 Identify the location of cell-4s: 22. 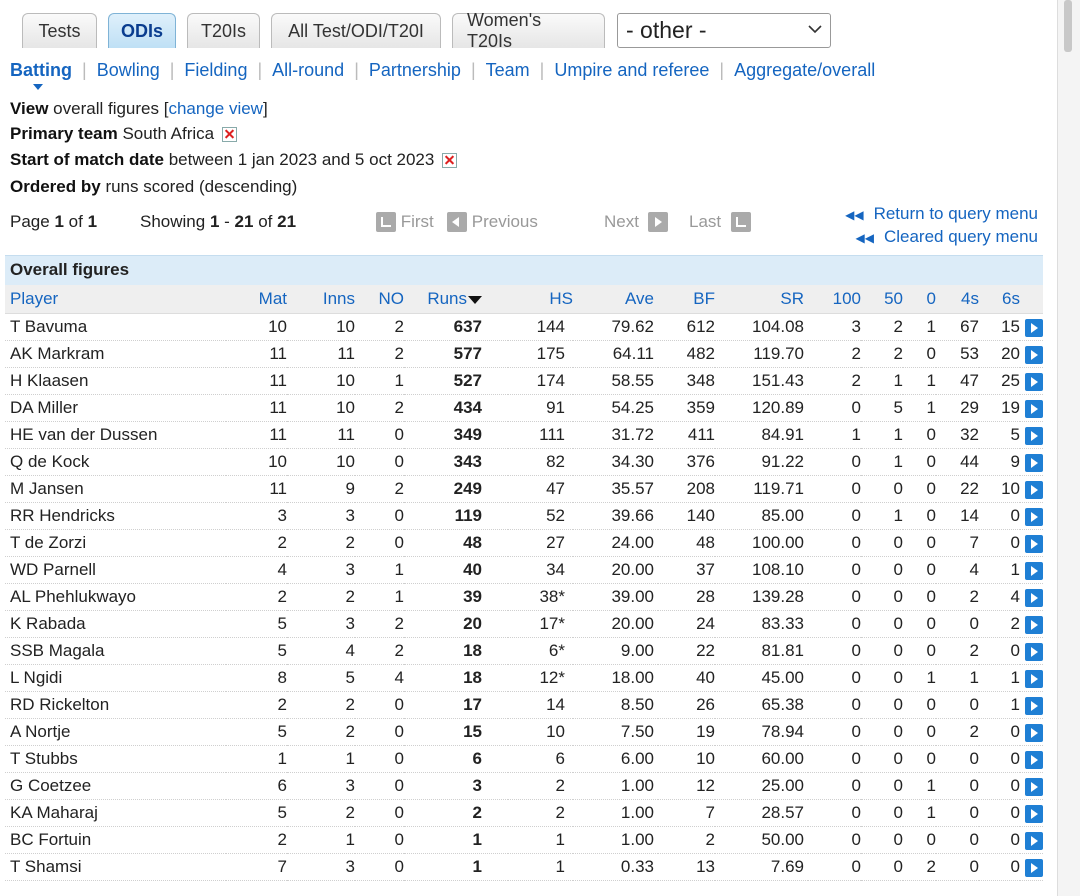
(957, 489).